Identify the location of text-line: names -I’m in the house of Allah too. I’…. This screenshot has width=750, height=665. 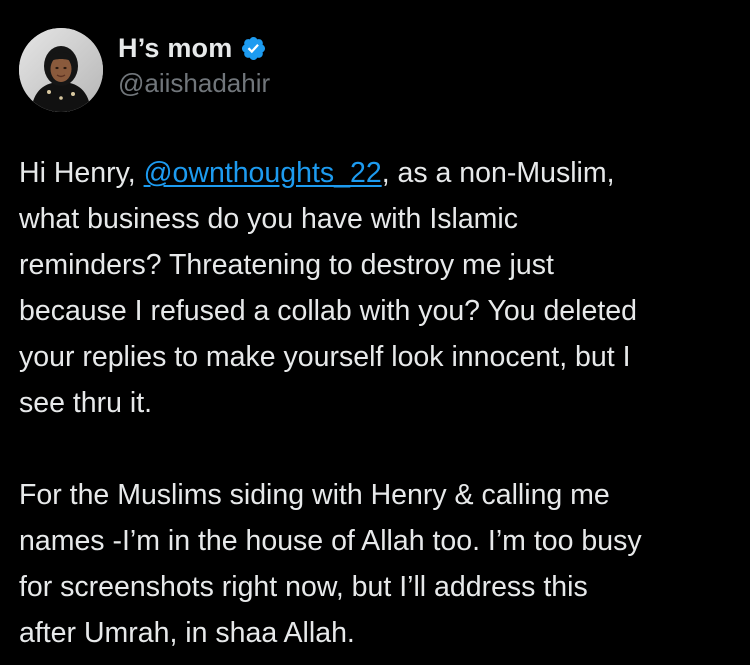
(330, 541).